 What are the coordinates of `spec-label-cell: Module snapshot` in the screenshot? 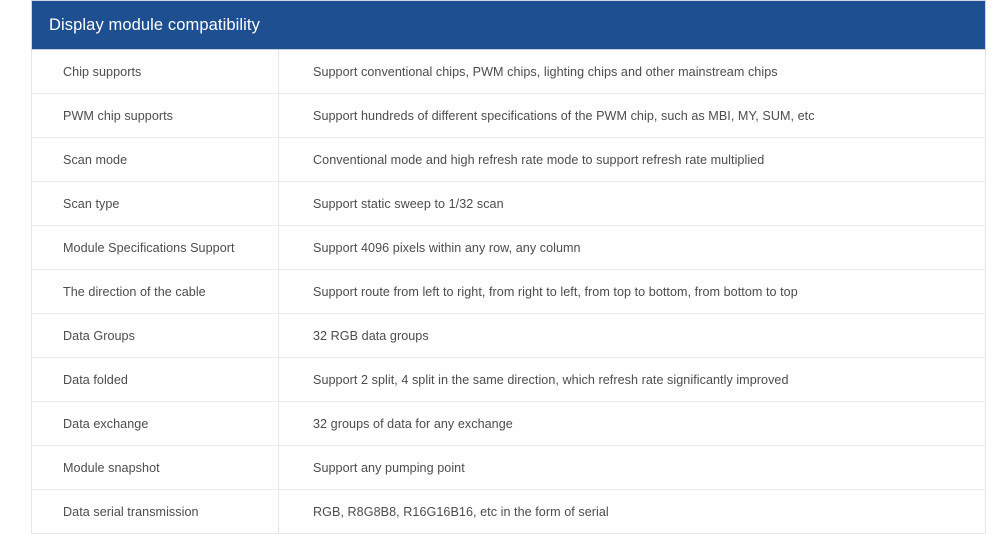 It's located at (155, 467).